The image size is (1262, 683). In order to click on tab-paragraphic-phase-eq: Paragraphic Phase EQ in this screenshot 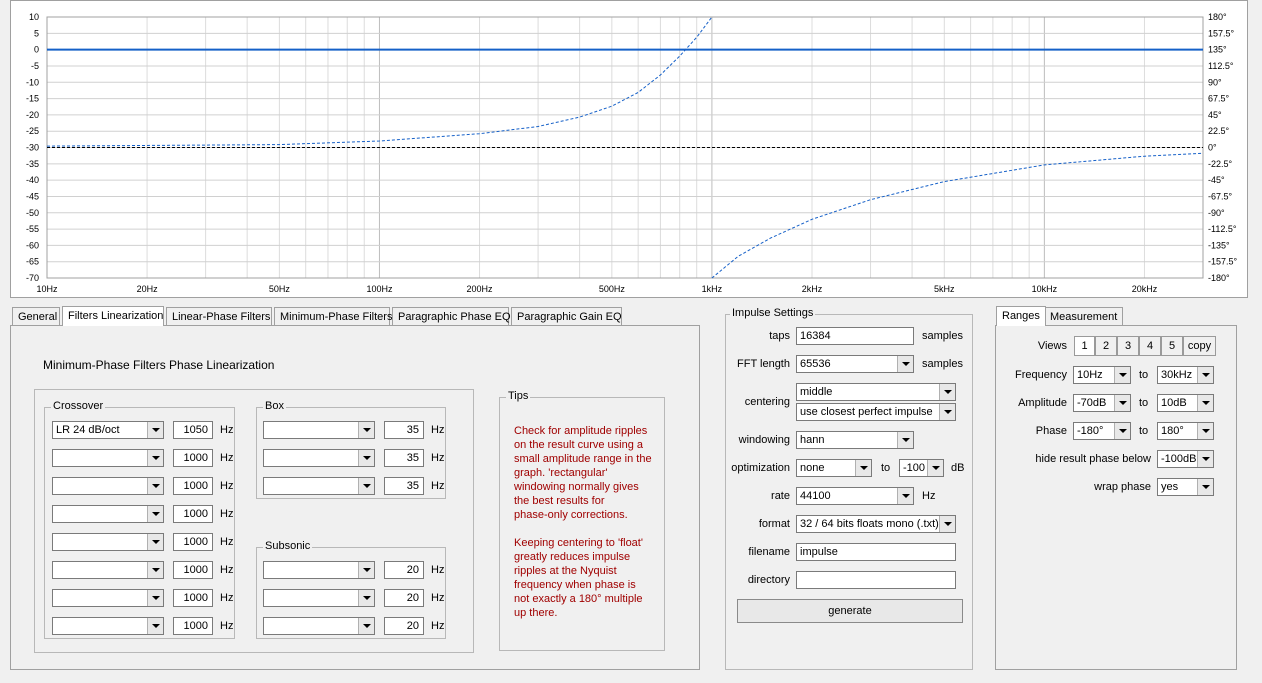, I will do `click(451, 316)`.